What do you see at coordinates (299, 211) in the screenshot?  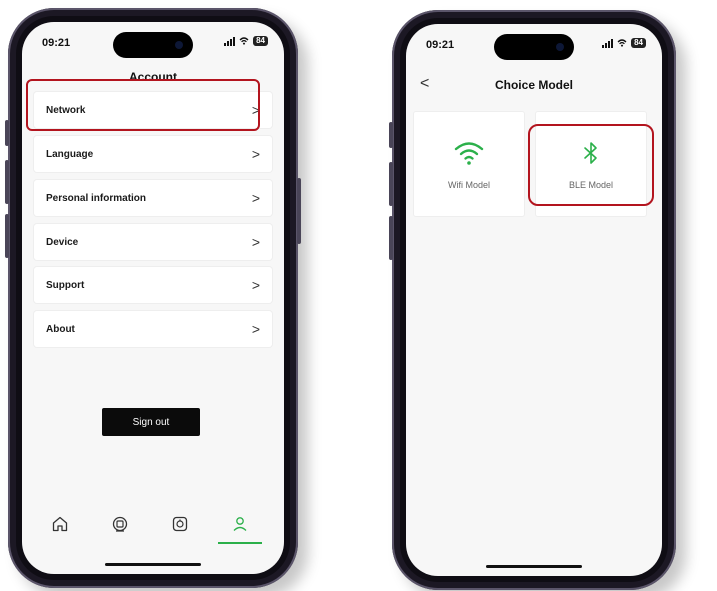 I see `power-button` at bounding box center [299, 211].